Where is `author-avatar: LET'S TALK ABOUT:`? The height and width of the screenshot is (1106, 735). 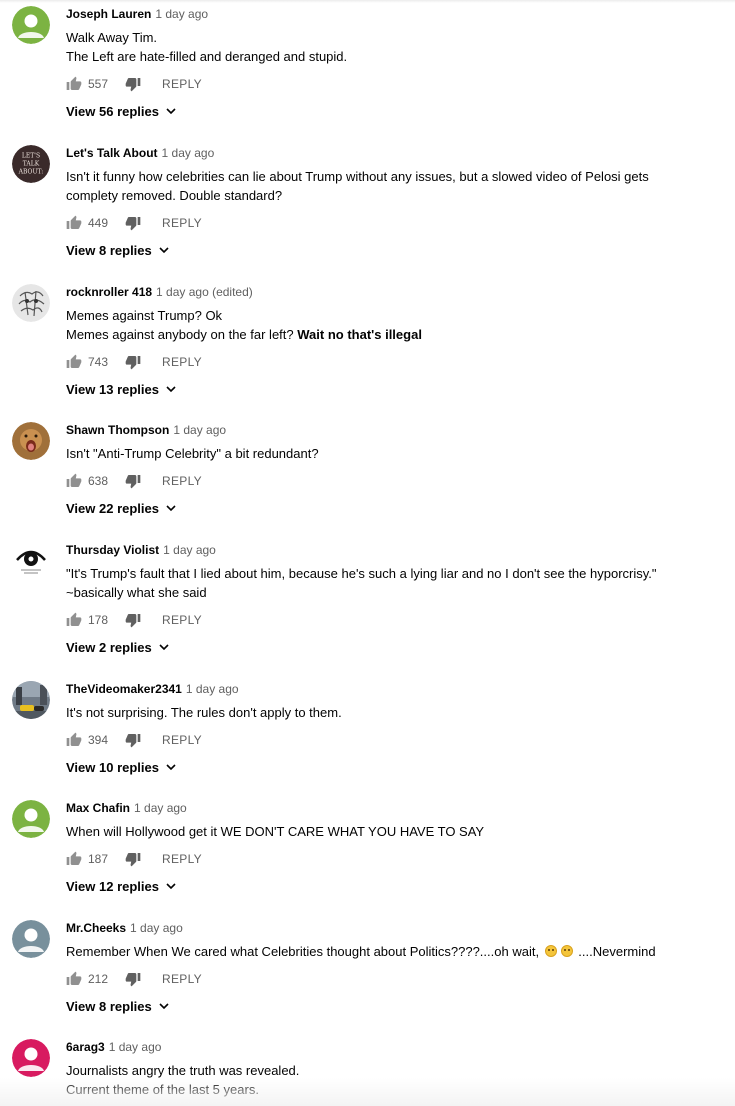 author-avatar: LET'S TALK ABOUT: is located at coordinates (31, 164).